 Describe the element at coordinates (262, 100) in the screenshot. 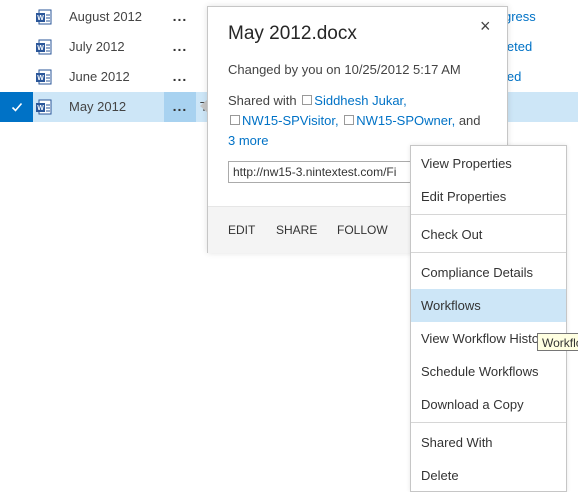

I see `shared-with-label: Shared with` at that location.